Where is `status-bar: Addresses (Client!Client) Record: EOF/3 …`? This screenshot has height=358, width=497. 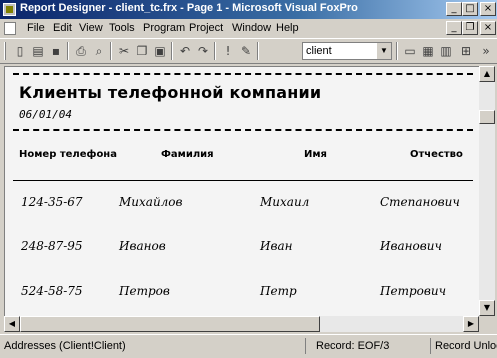 status-bar: Addresses (Client!Client) Record: EOF/3 … is located at coordinates (248, 346).